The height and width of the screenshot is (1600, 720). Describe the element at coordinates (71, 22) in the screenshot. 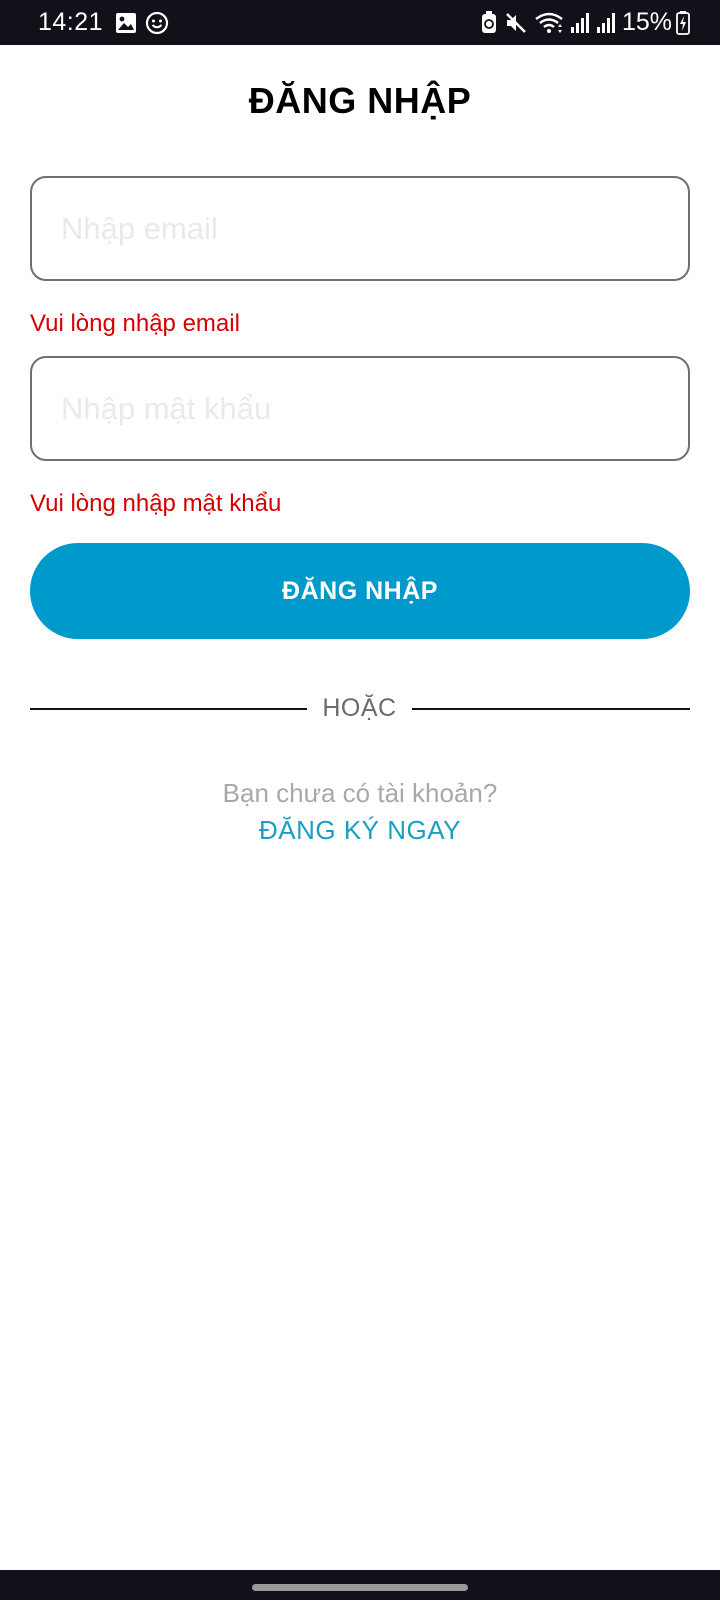

I see `status-time: 14:21` at that location.